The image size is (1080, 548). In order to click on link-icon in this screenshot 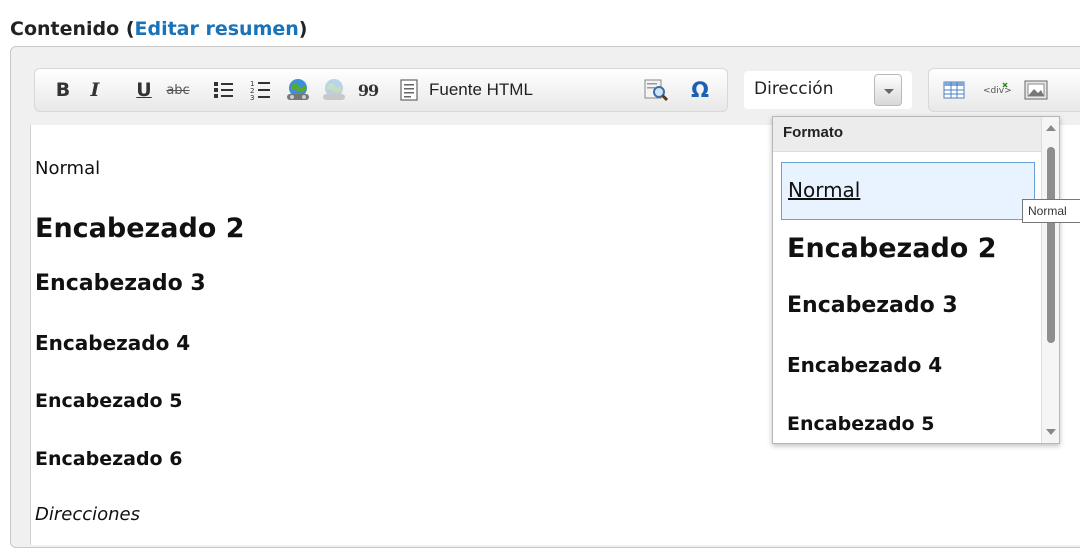, I will do `click(298, 89)`.